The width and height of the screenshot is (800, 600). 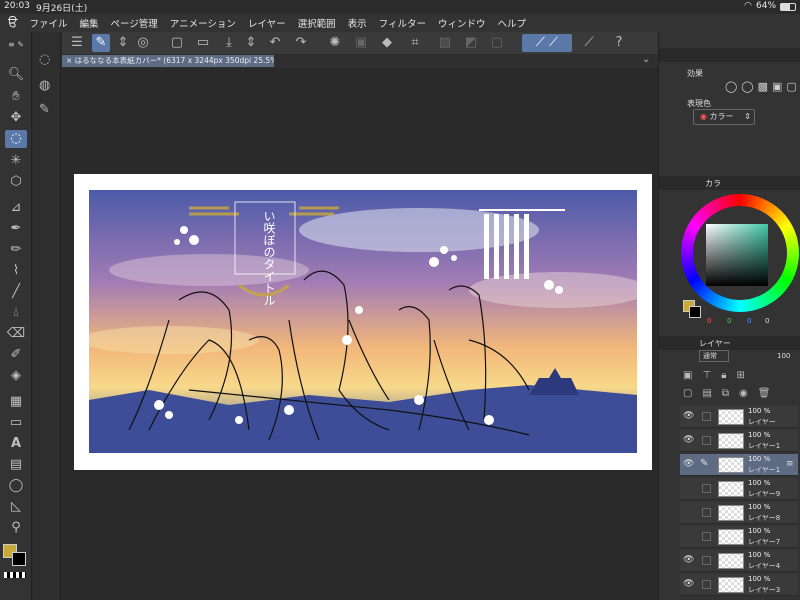 I want to click on layer-row: 👁︎ 100 % レイヤー1, so click(x=739, y=441).